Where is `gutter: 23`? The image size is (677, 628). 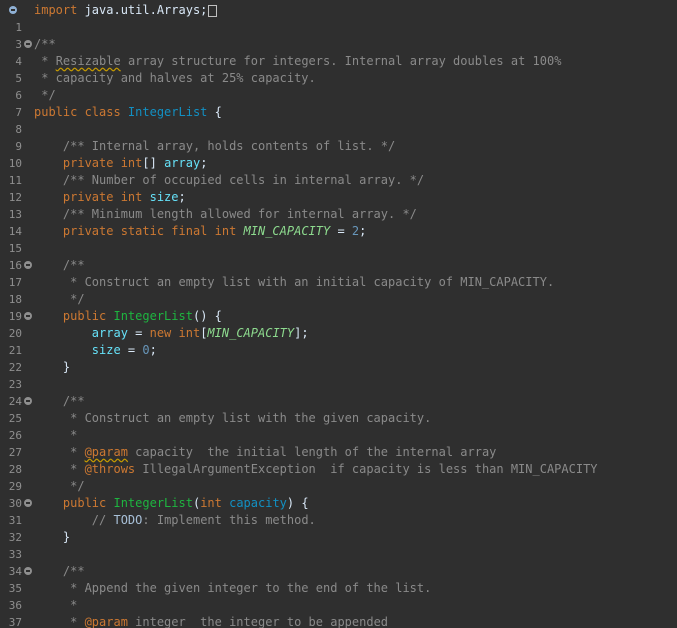 gutter: 23 is located at coordinates (16, 375).